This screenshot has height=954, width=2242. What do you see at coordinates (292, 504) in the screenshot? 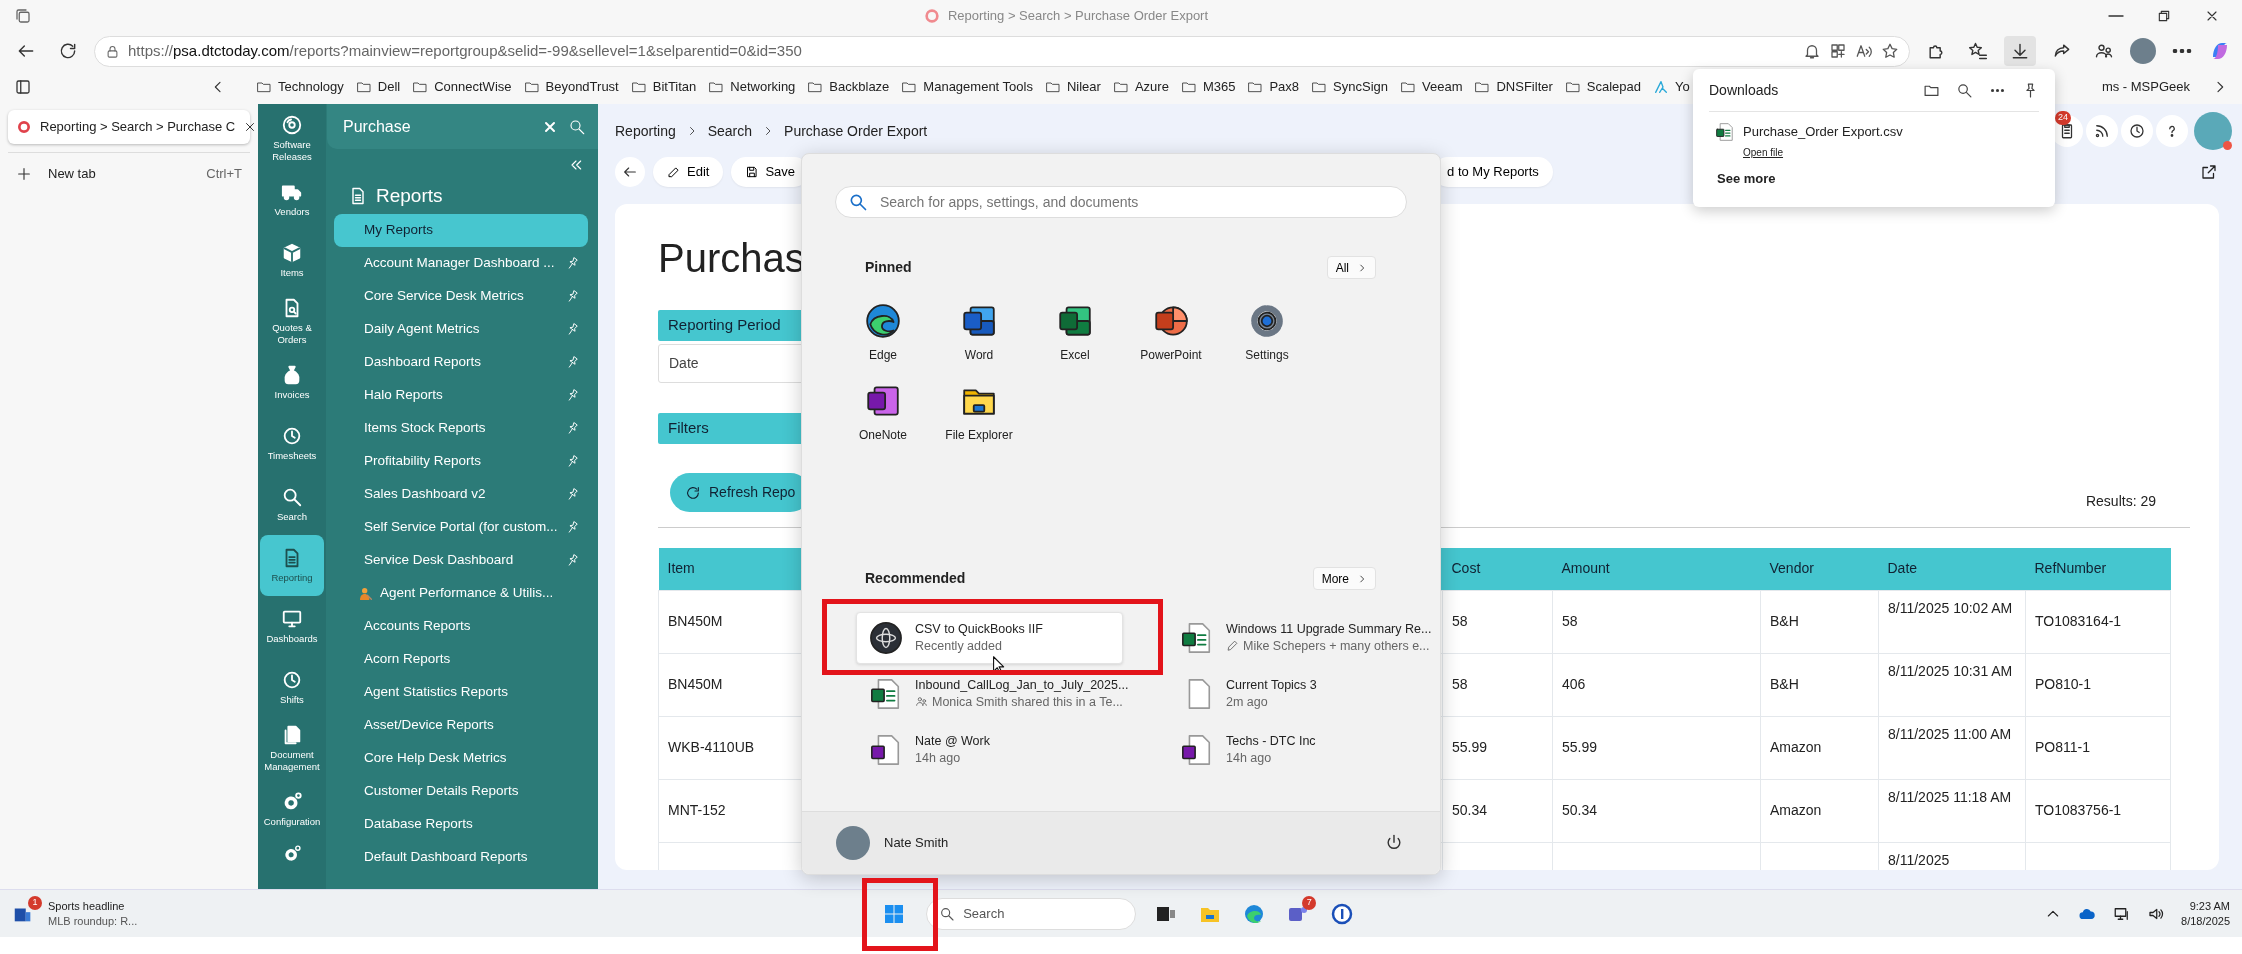
I see `rail-item: Search` at bounding box center [292, 504].